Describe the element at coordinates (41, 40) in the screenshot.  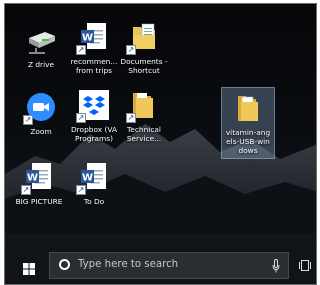
I see `network-drive-icon` at that location.